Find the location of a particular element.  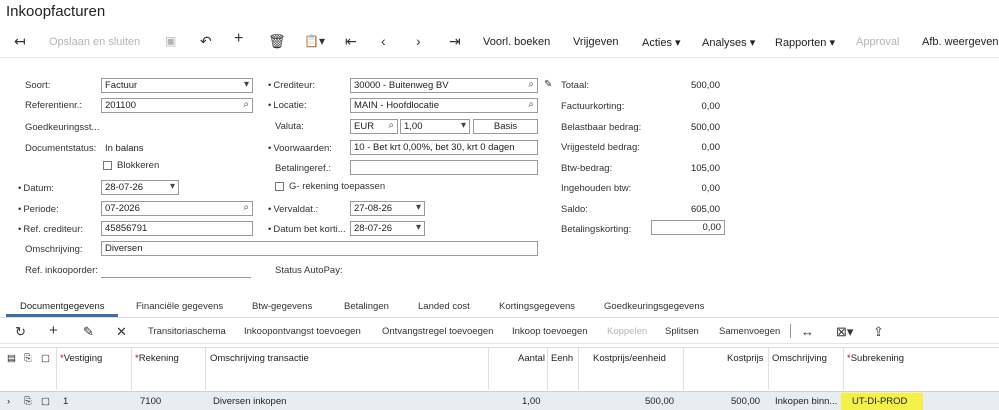

tab-financiele-gegevens: Financiële gegevens is located at coordinates (179, 306).